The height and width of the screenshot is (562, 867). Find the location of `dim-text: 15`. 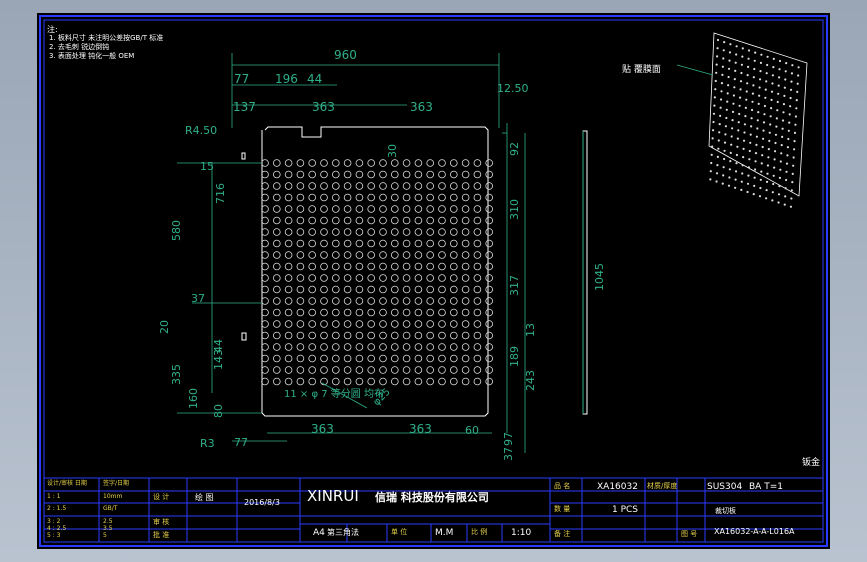

dim-text: 15 is located at coordinates (207, 166).